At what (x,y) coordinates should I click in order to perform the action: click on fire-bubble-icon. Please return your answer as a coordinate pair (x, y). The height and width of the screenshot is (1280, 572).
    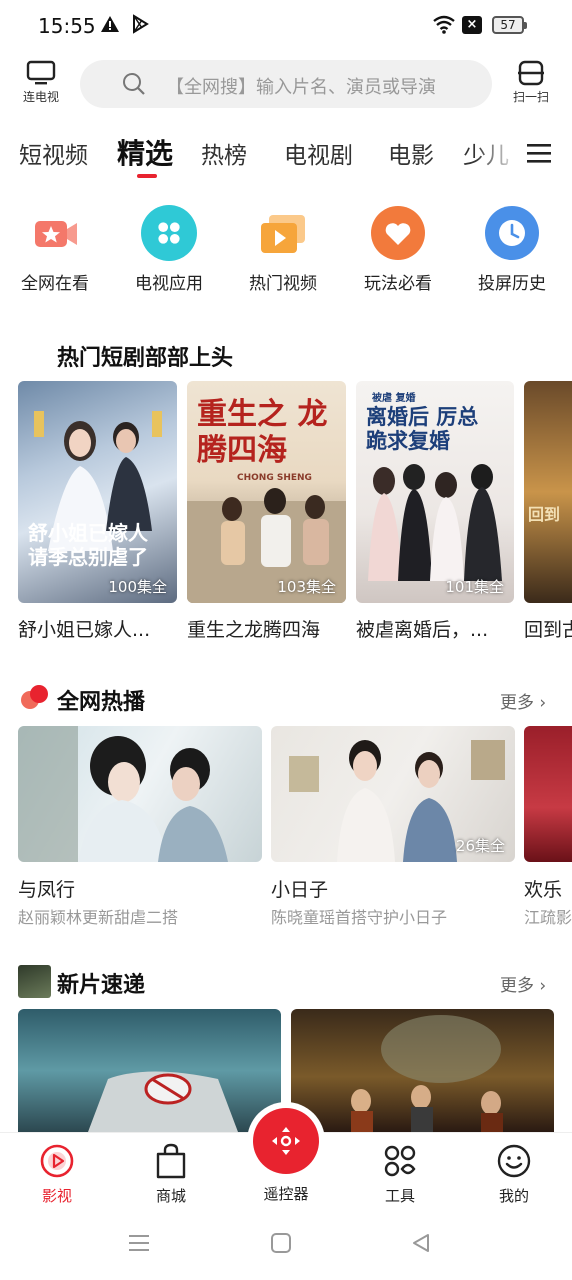
    Looking at the image, I should click on (34, 697).